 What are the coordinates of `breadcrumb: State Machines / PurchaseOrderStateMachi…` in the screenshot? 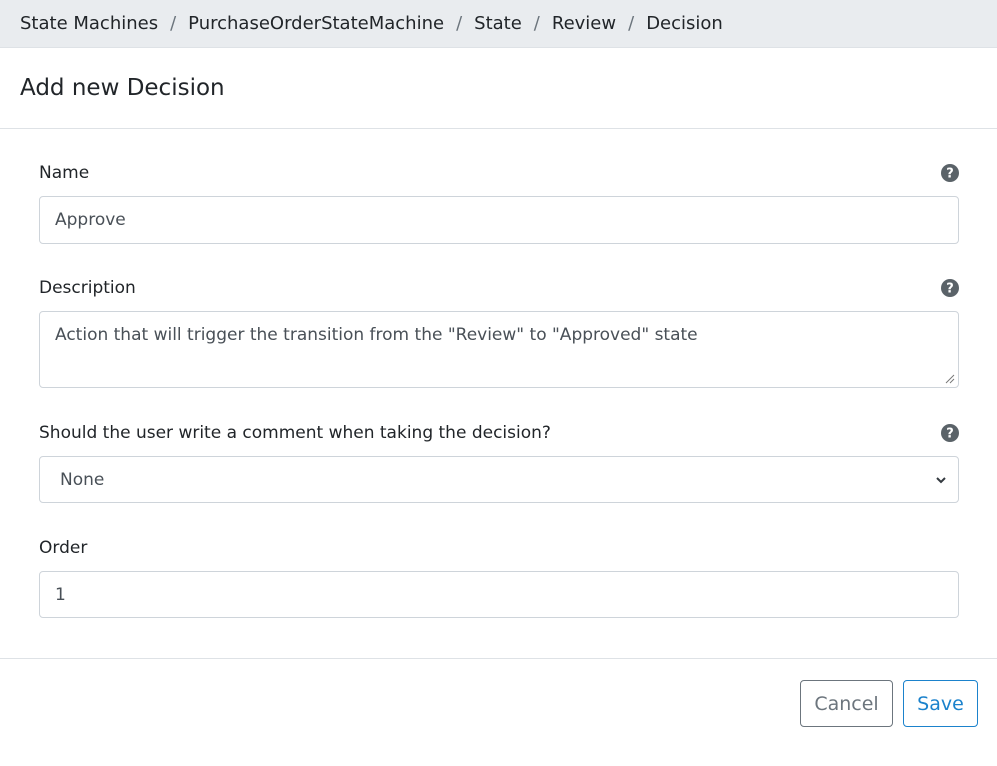 It's located at (498, 24).